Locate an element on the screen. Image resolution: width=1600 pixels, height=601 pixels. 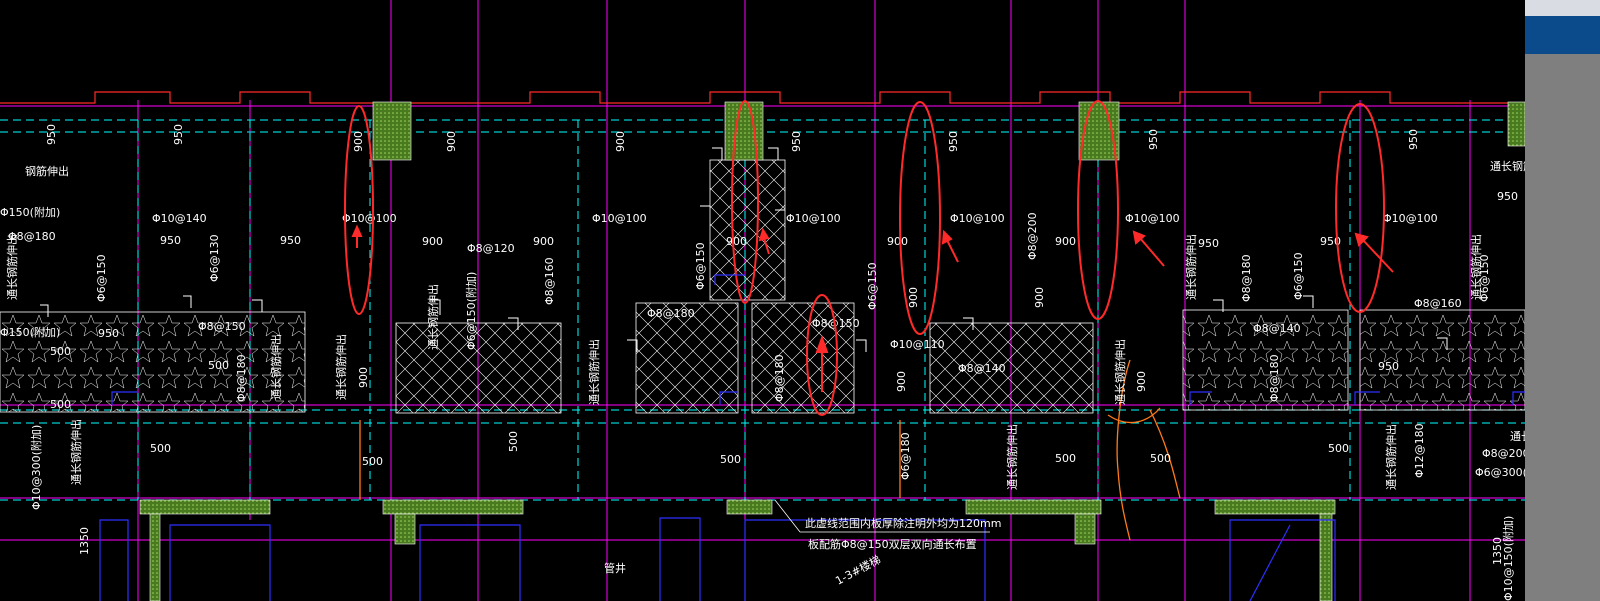
rebar-note: Φ10@140 is located at coordinates (179, 218).